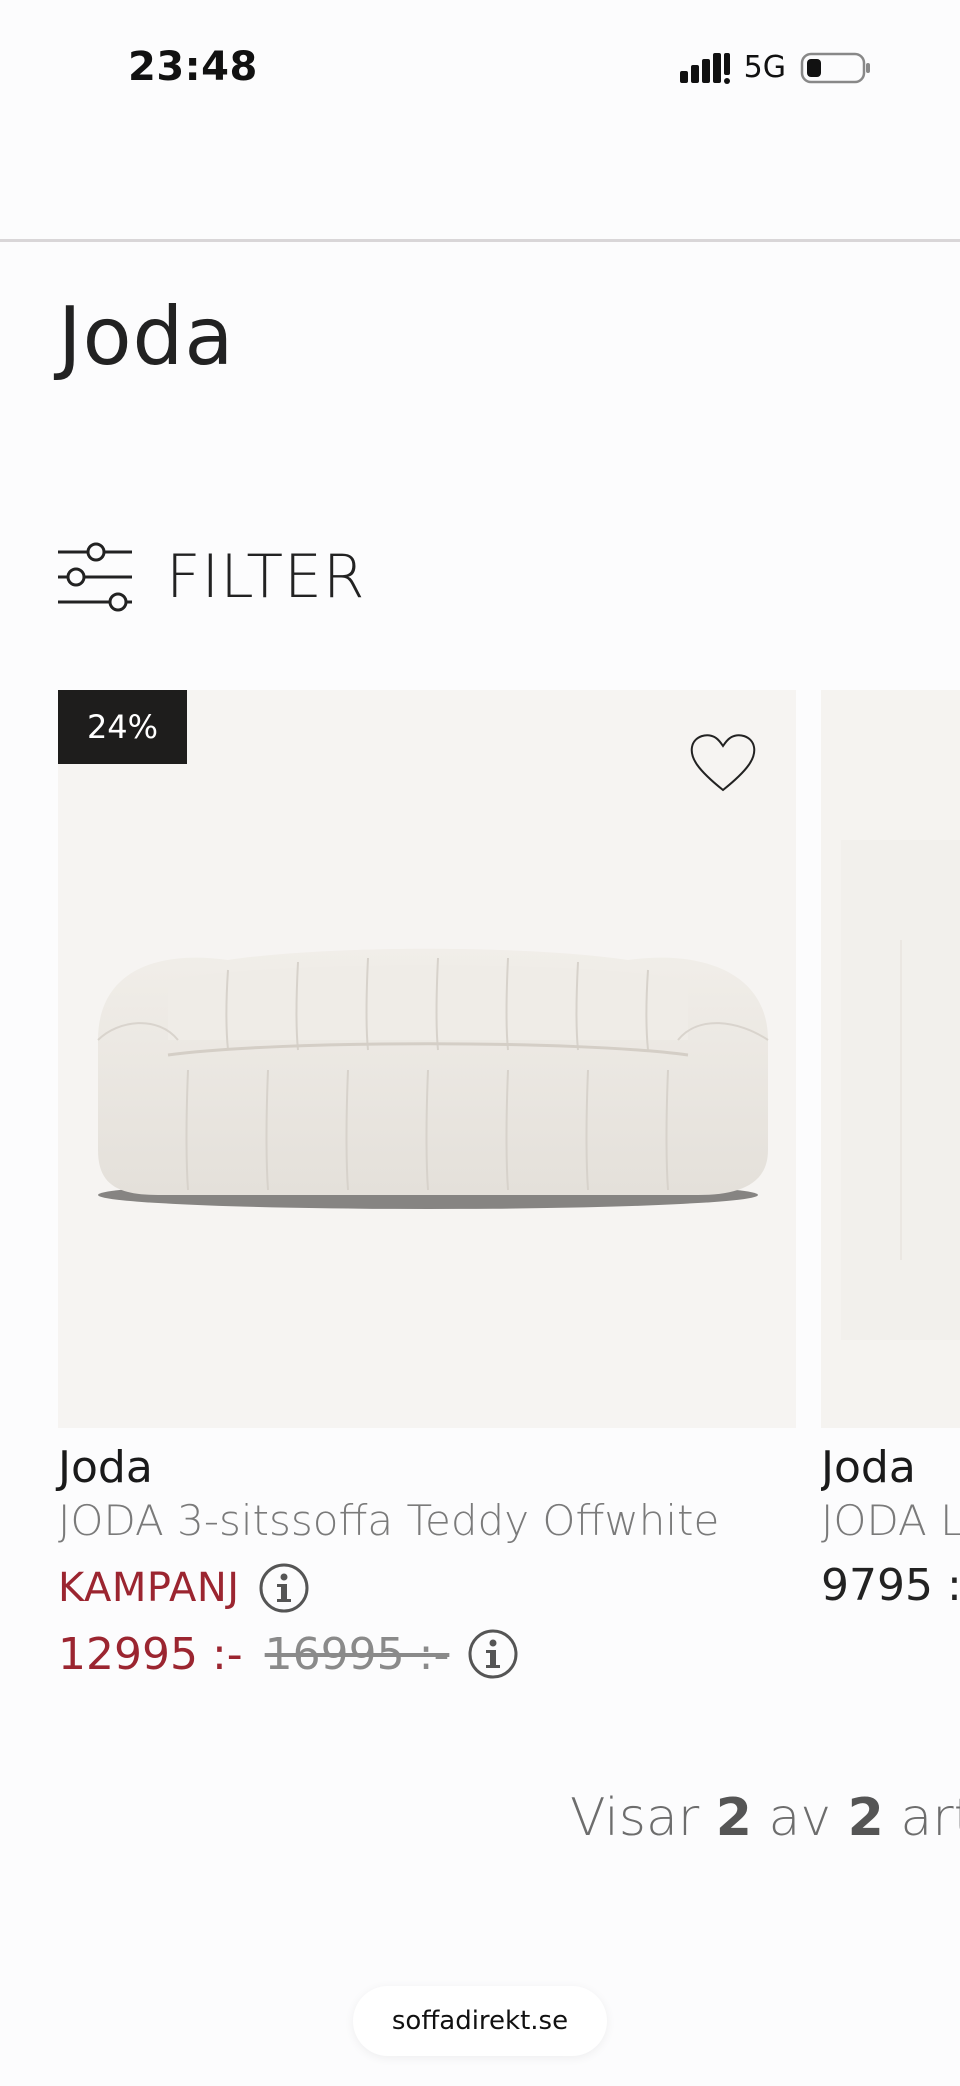 The image size is (960, 2086). I want to click on filter-label: FILTER, so click(266, 577).